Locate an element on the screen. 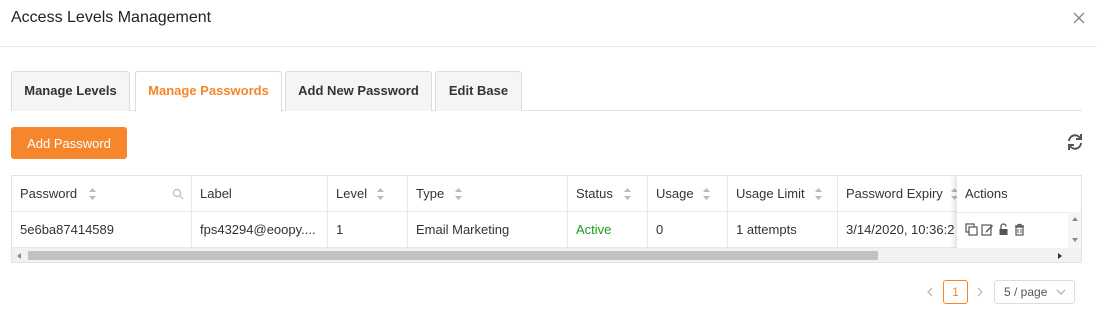 Image resolution: width=1097 pixels, height=315 pixels. chevron-left-icon is located at coordinates (930, 292).